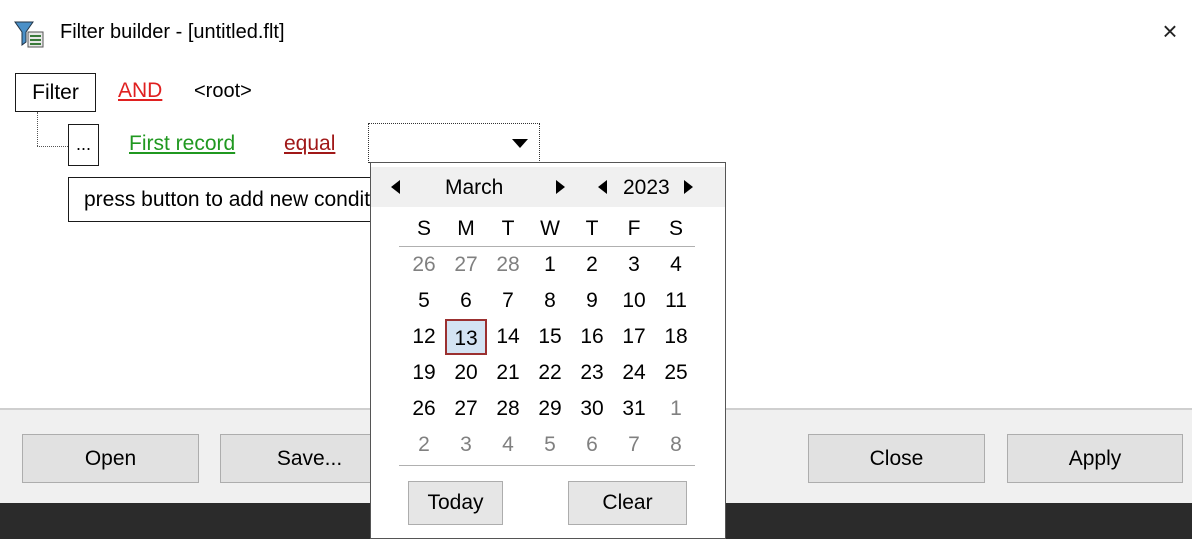 This screenshot has height=539, width=1192. What do you see at coordinates (592, 409) in the screenshot?
I see `calendar-day: 30` at bounding box center [592, 409].